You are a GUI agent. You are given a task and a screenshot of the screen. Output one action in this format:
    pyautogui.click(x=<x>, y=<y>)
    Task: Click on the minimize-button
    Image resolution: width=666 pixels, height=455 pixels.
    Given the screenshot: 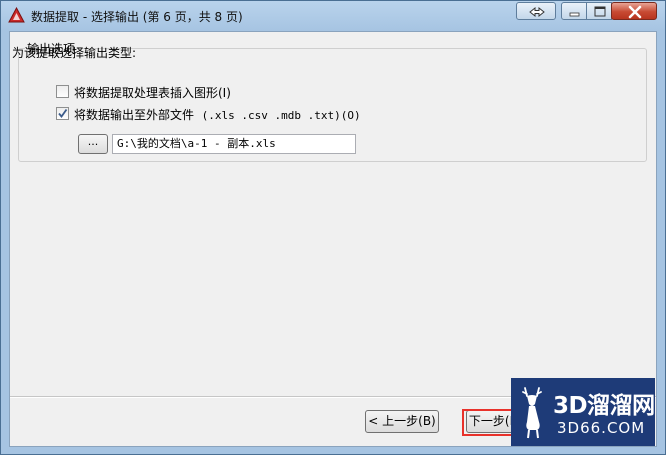 What is the action you would take?
    pyautogui.click(x=574, y=11)
    